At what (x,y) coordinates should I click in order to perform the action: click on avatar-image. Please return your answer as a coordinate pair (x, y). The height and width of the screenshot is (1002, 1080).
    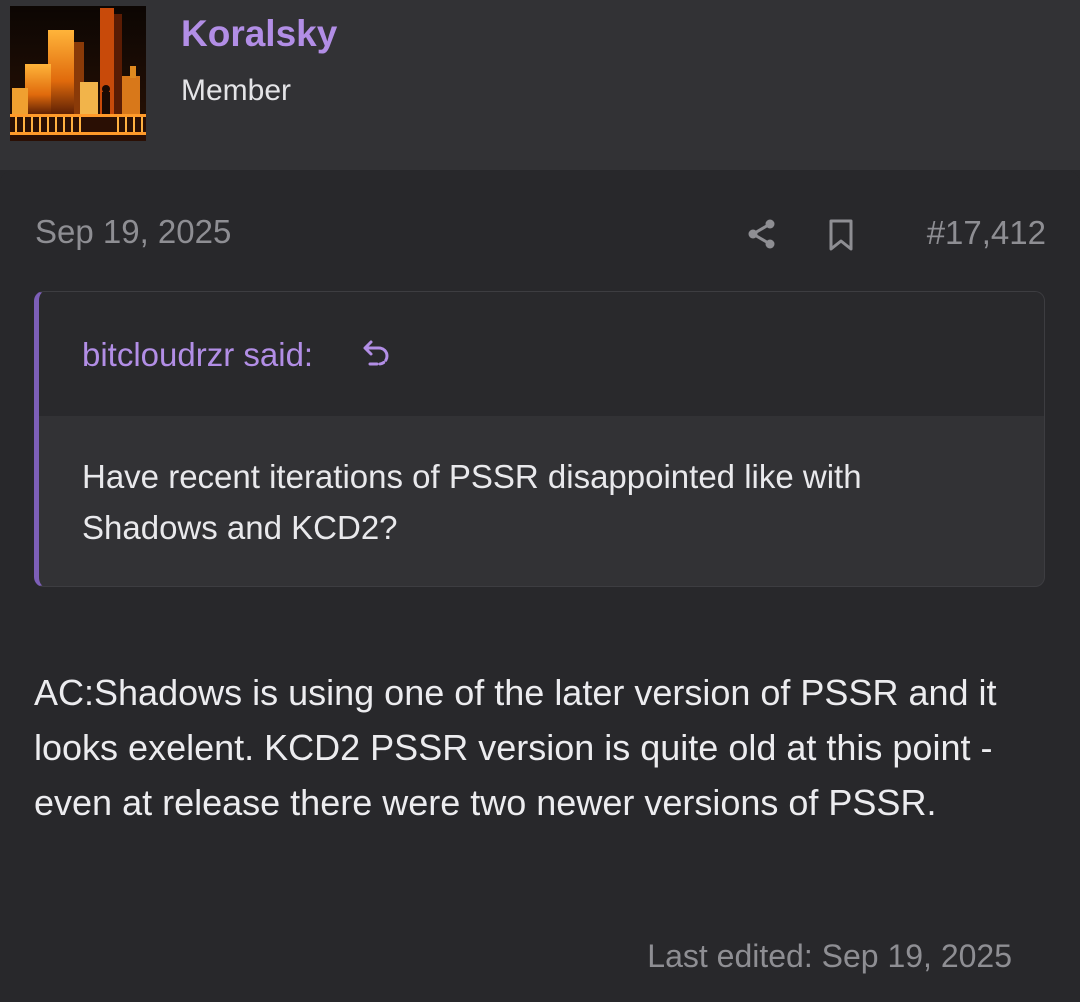
    Looking at the image, I should click on (78, 73).